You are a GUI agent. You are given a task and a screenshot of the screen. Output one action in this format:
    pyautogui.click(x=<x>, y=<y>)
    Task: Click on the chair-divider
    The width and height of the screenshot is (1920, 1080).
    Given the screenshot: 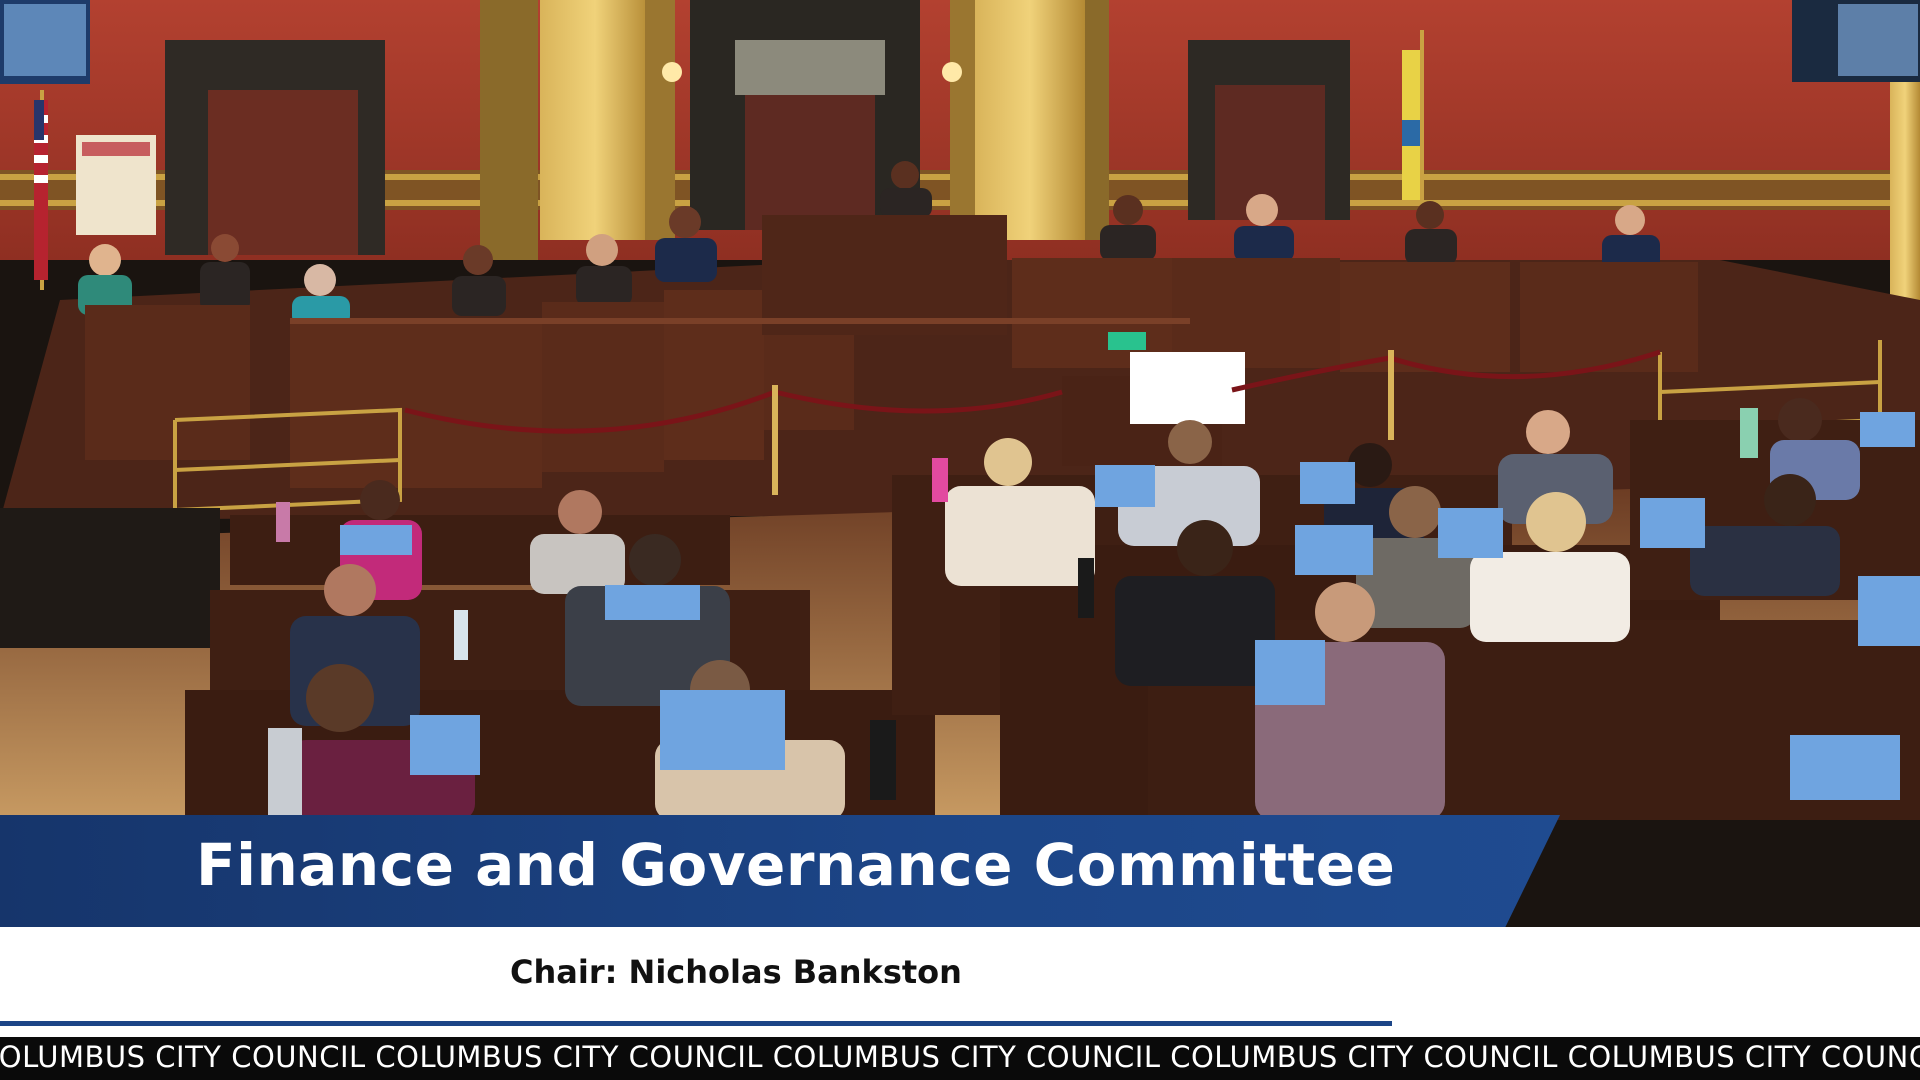 What is the action you would take?
    pyautogui.click(x=696, y=1023)
    